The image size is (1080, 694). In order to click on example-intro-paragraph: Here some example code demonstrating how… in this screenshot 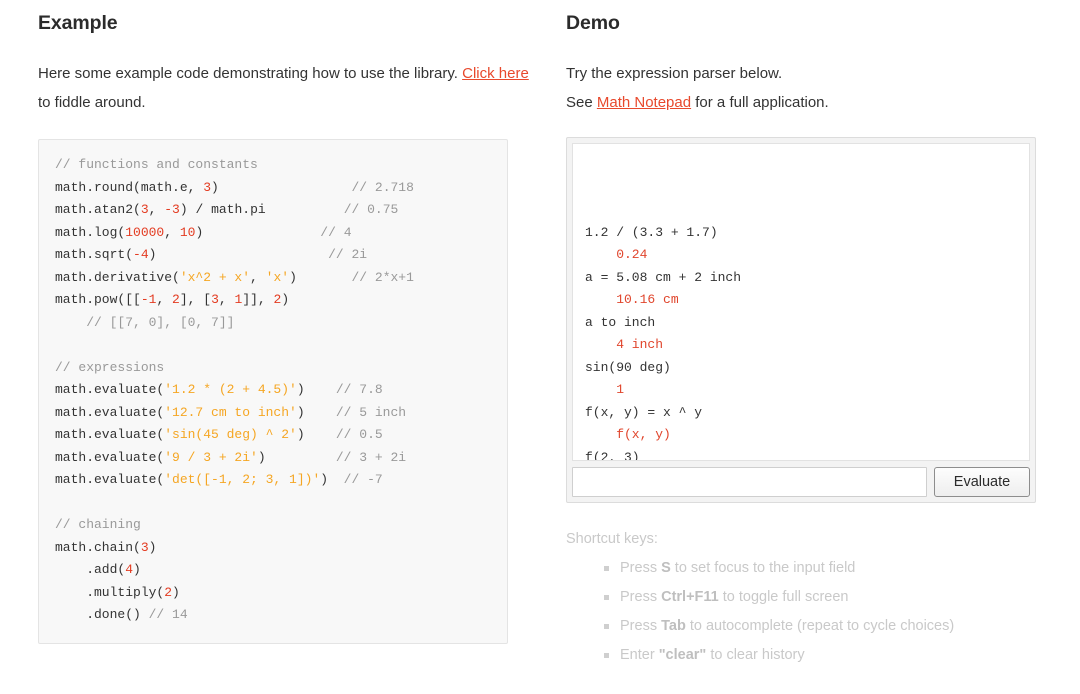, I will do `click(286, 88)`.